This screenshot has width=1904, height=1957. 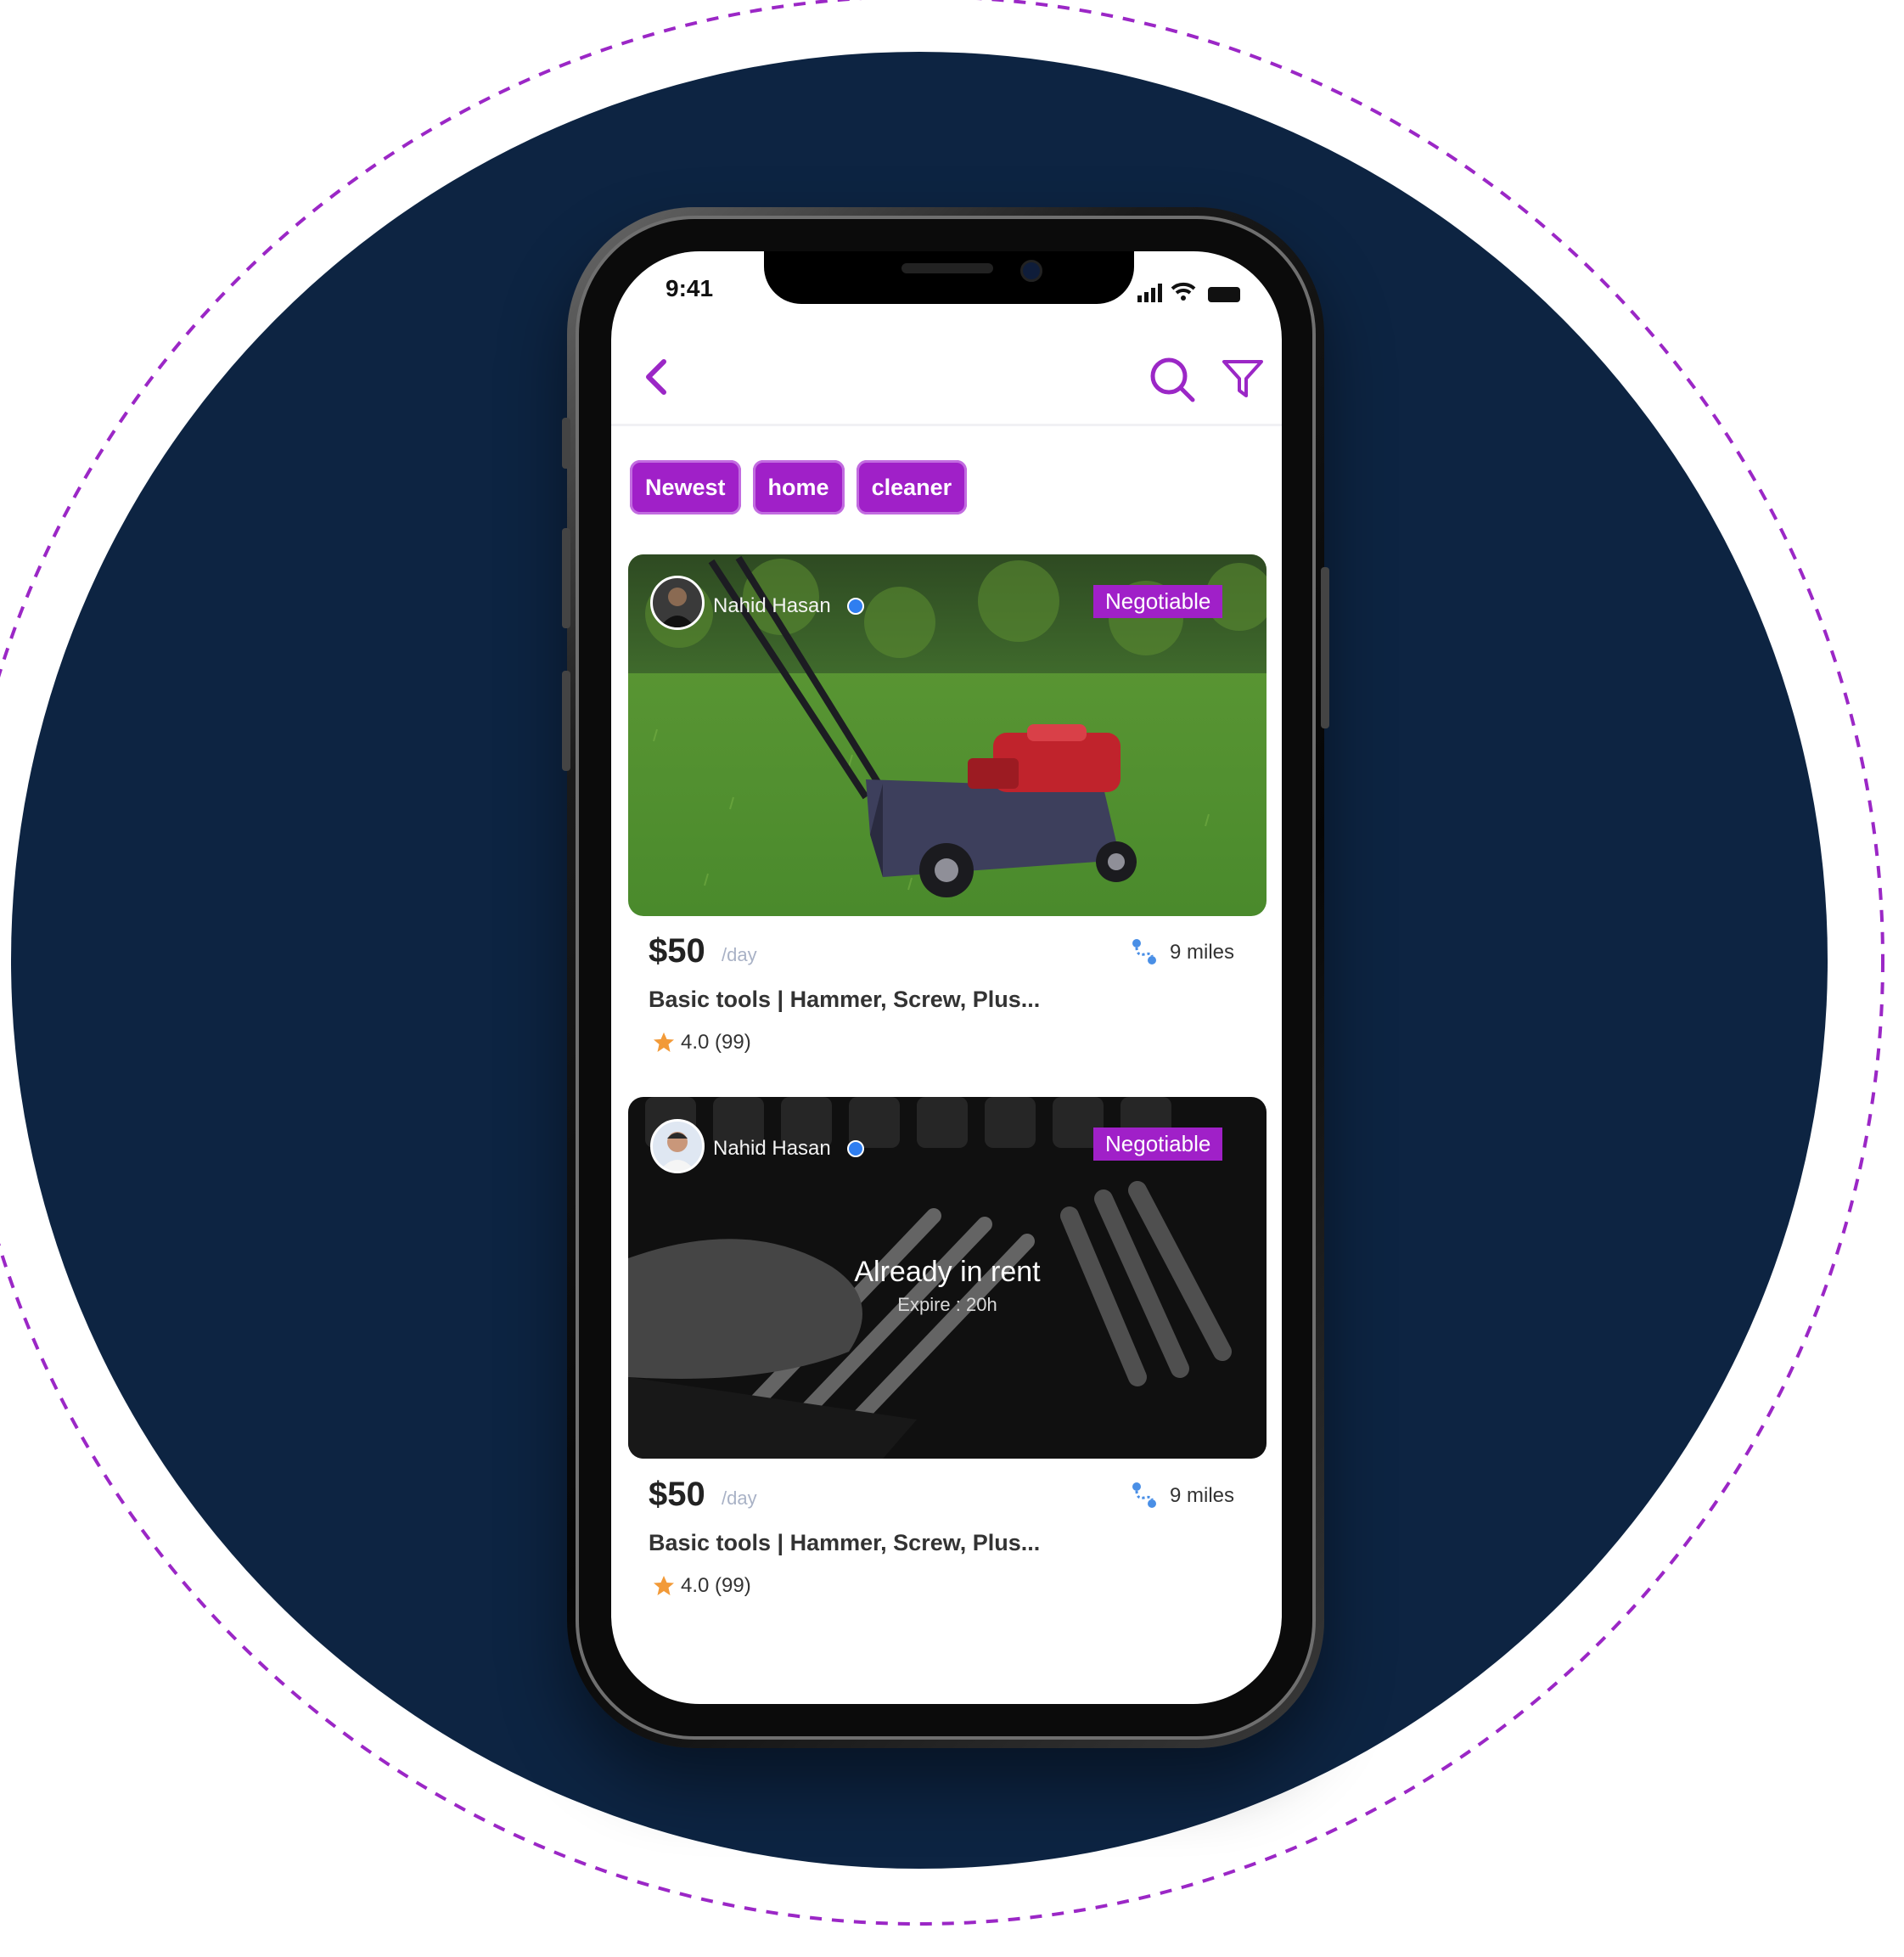 I want to click on volume-up-button, so click(x=566, y=578).